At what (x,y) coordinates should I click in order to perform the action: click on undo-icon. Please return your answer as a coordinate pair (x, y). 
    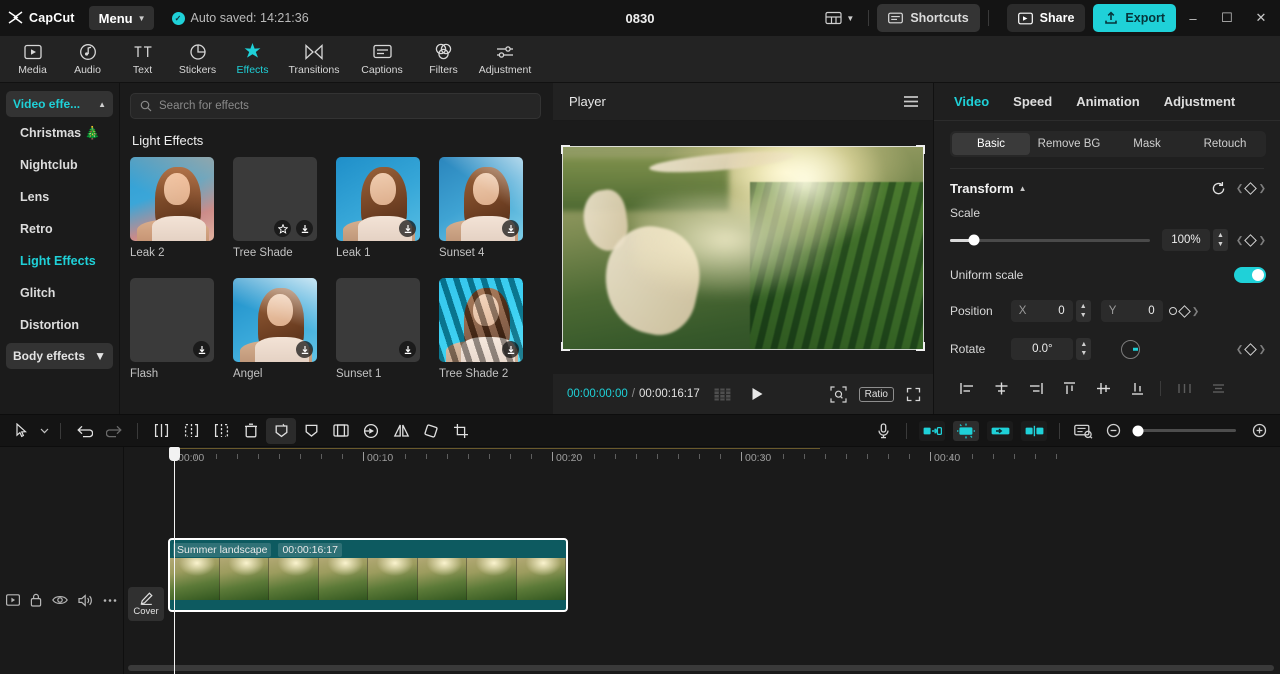
    Looking at the image, I should click on (84, 431).